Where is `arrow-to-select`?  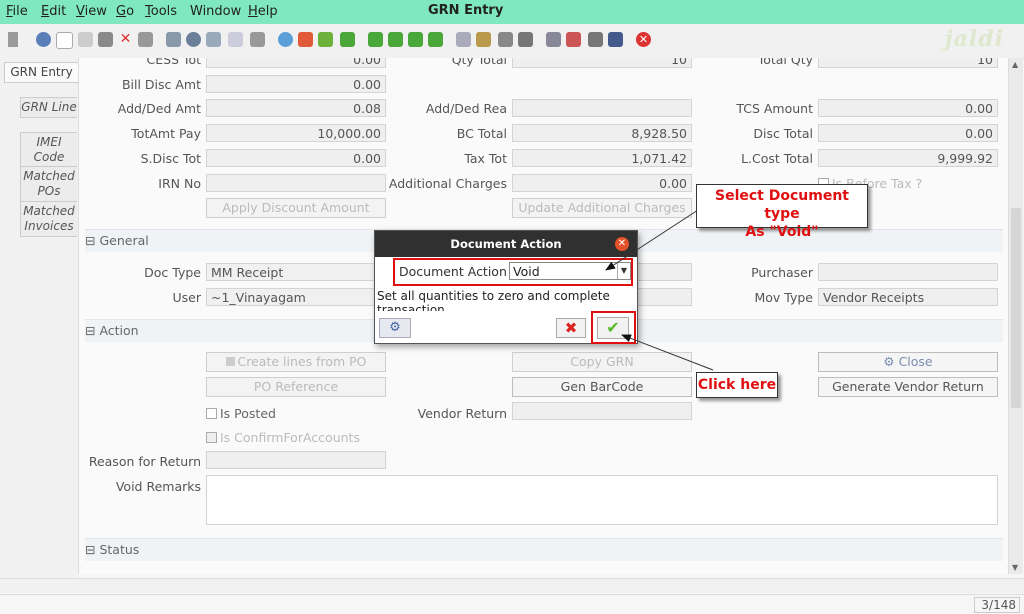
arrow-to-select is located at coordinates (652, 240).